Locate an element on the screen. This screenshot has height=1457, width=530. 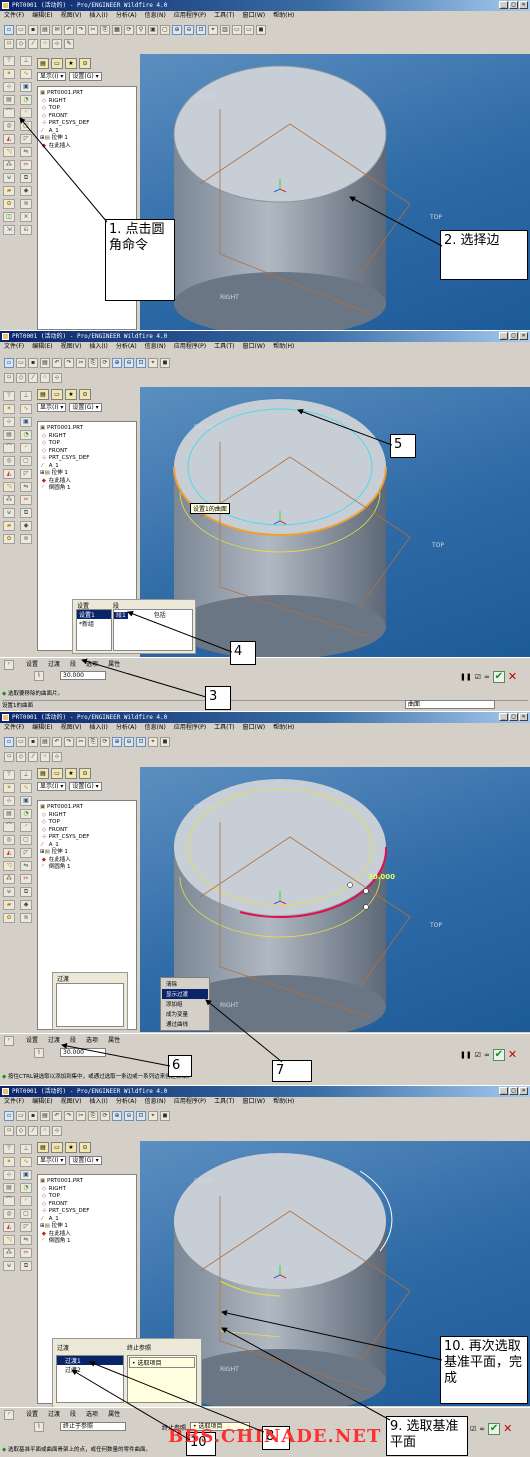
shading-icon: ◼ is located at coordinates (165, 742).